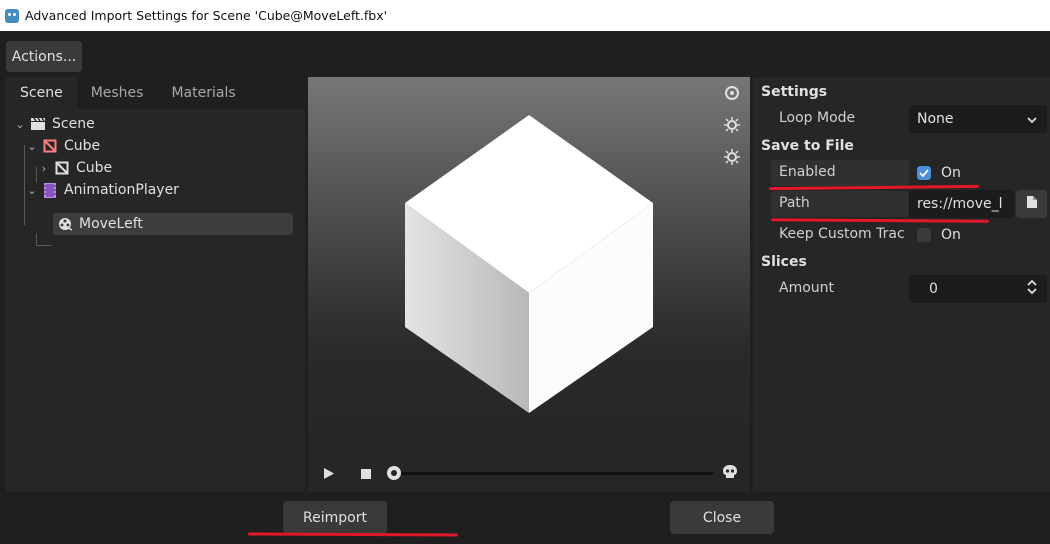  What do you see at coordinates (817, 118) in the screenshot?
I see `loop-mode-label: Loop Mode` at bounding box center [817, 118].